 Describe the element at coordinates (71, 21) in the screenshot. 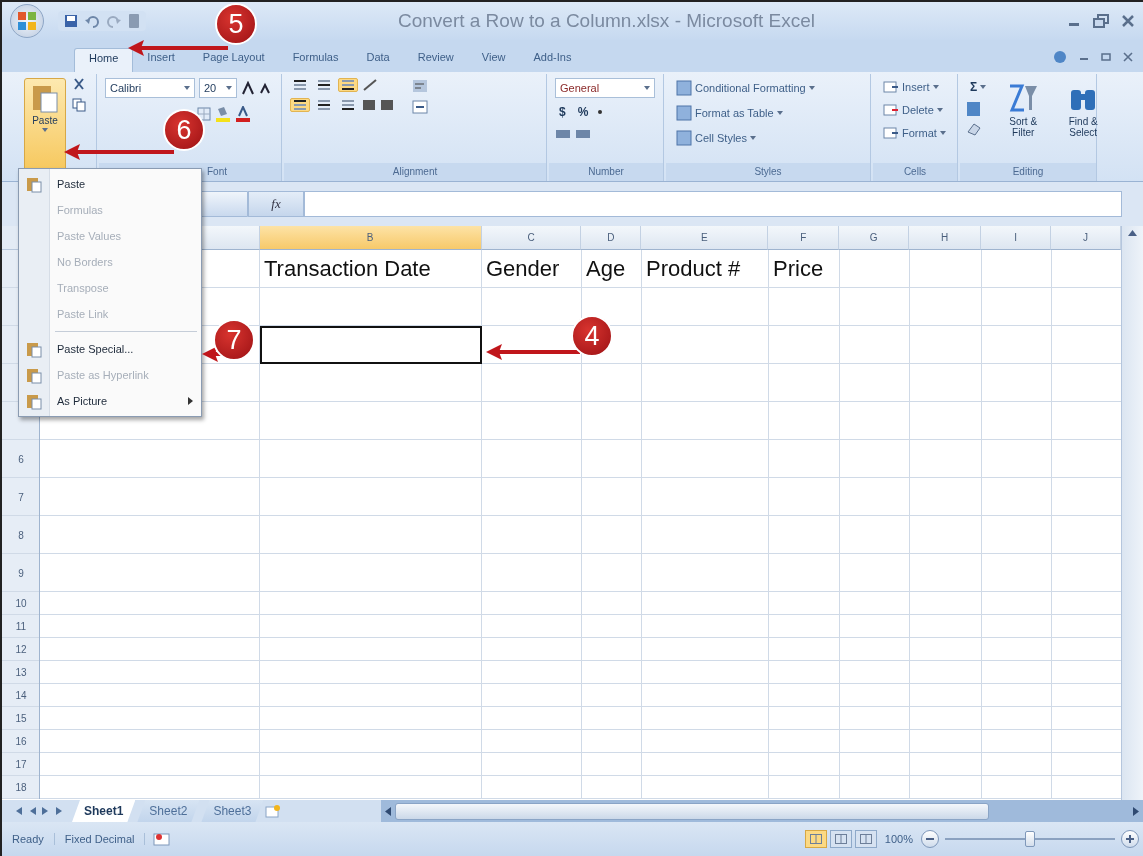

I see `save-icon` at that location.